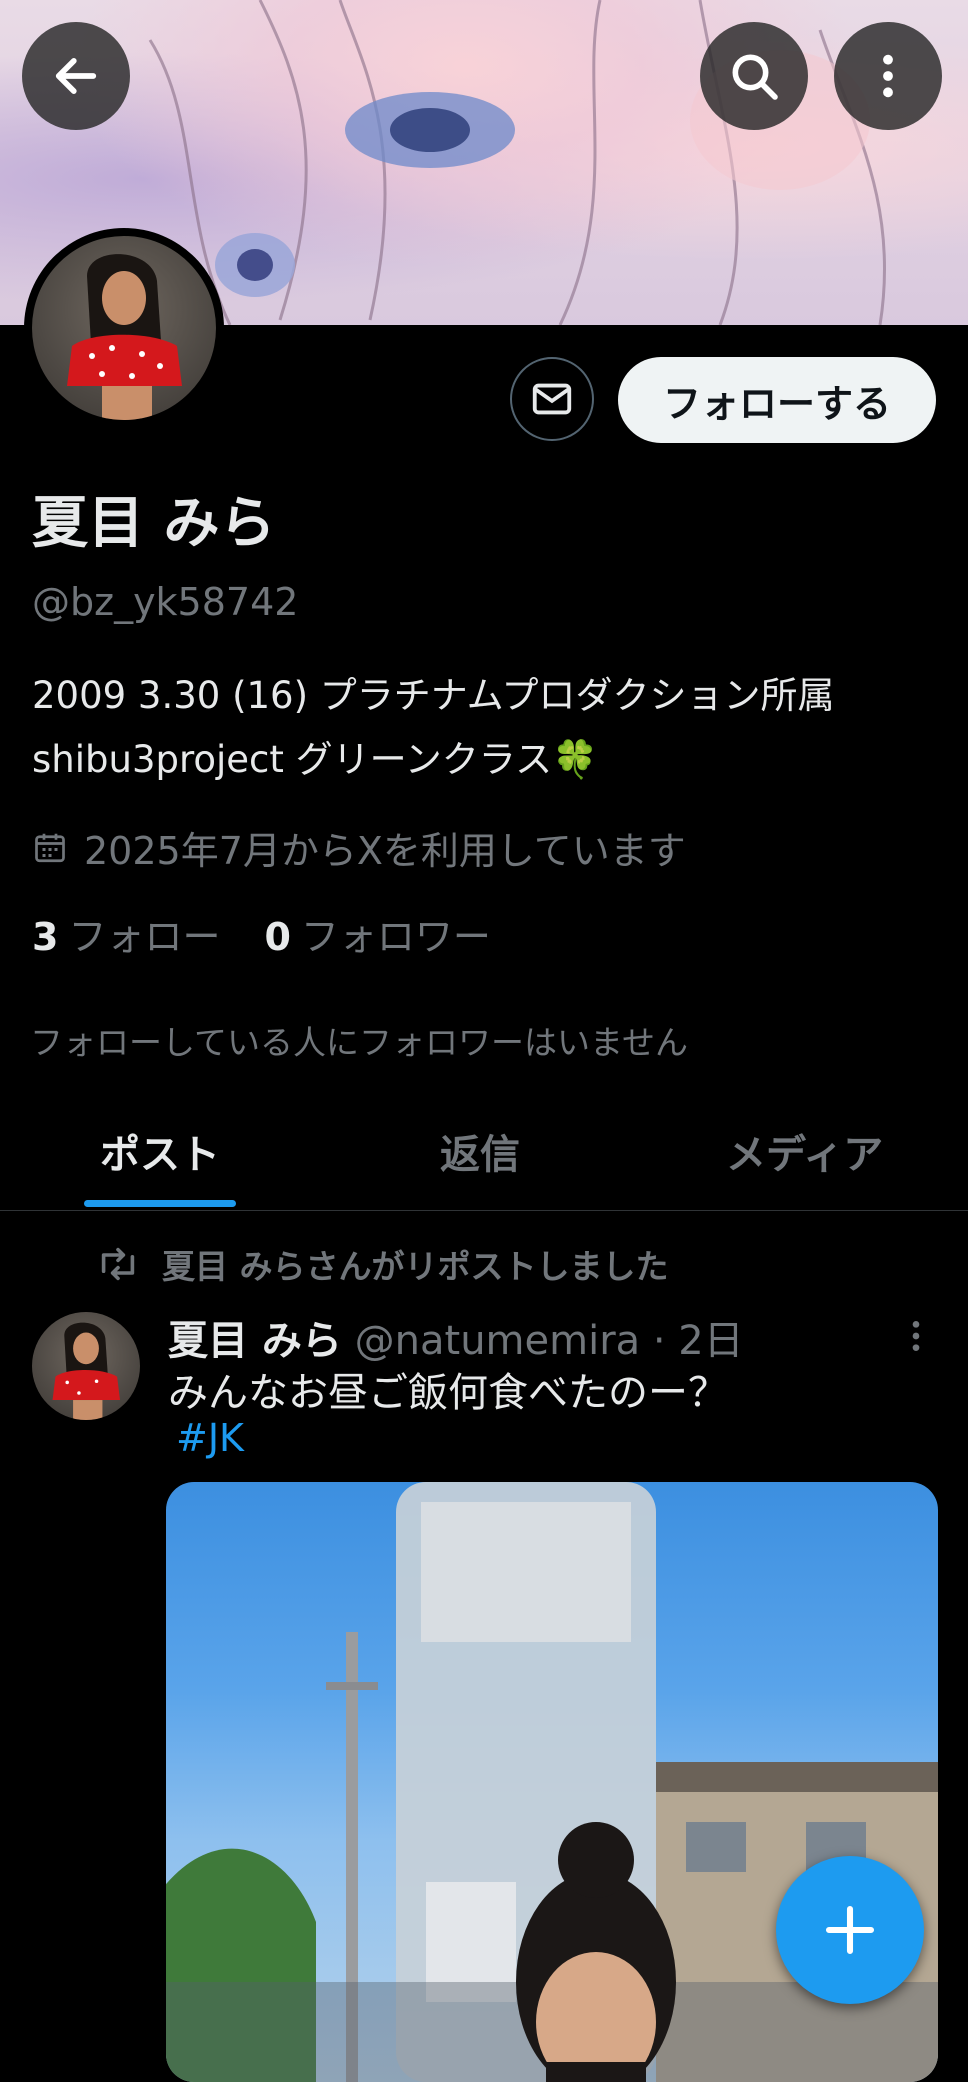  I want to click on followers-link: 0 フォロワー, so click(377, 933).